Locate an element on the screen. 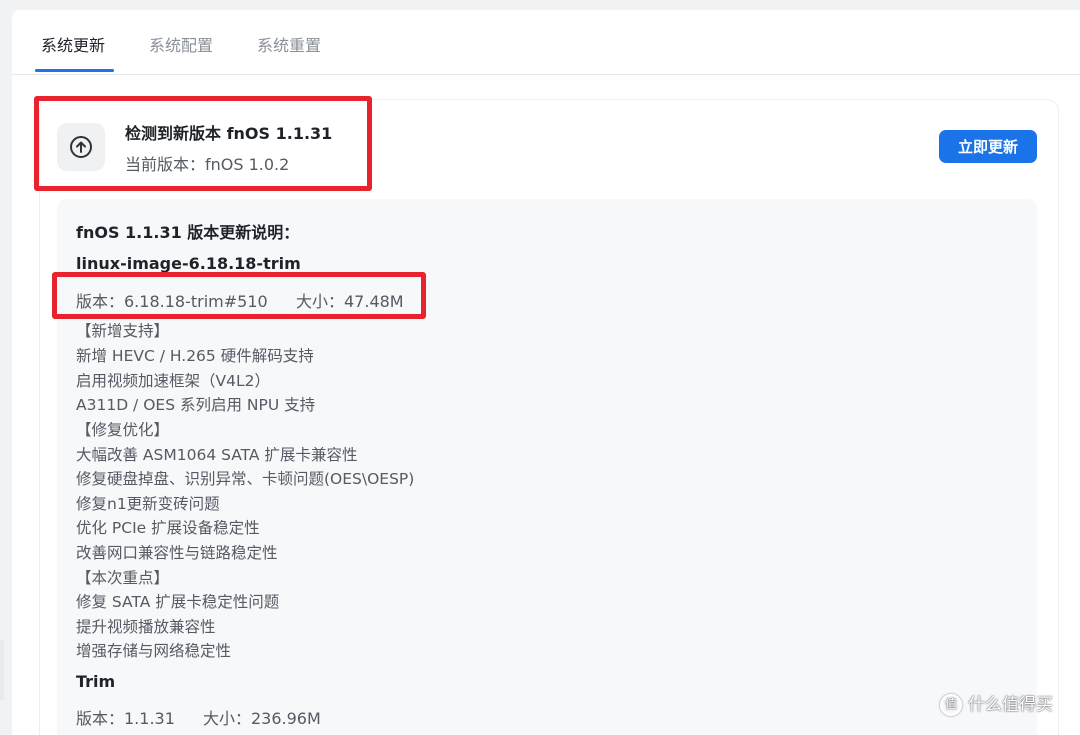 This screenshot has height=735, width=1080. note-line: 【本次重点】 is located at coordinates (123, 578).